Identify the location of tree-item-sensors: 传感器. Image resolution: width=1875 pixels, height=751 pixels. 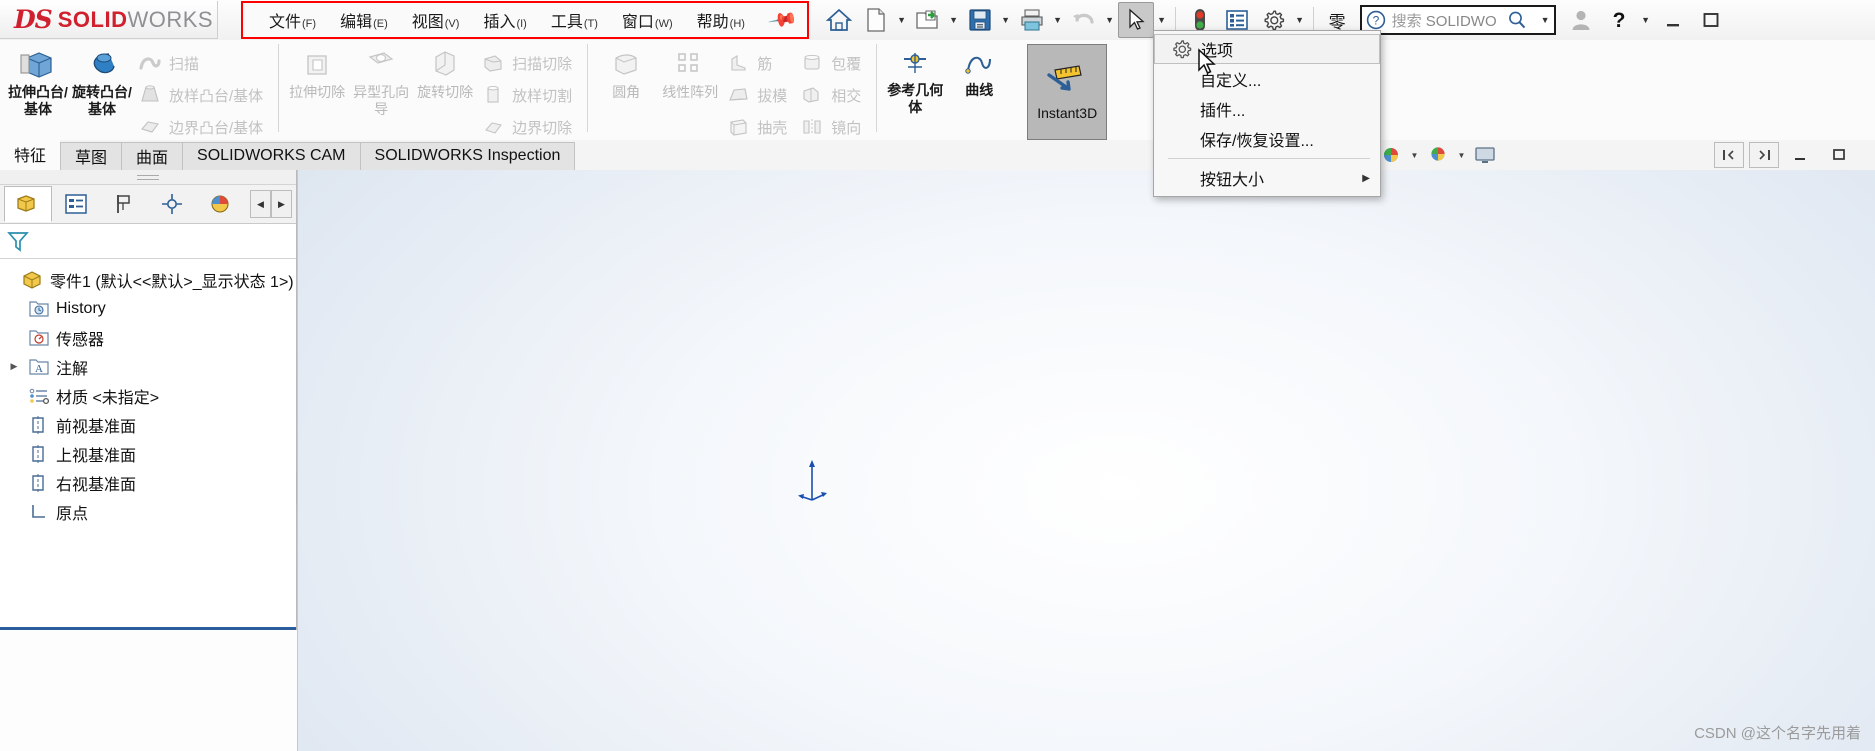
(150, 337).